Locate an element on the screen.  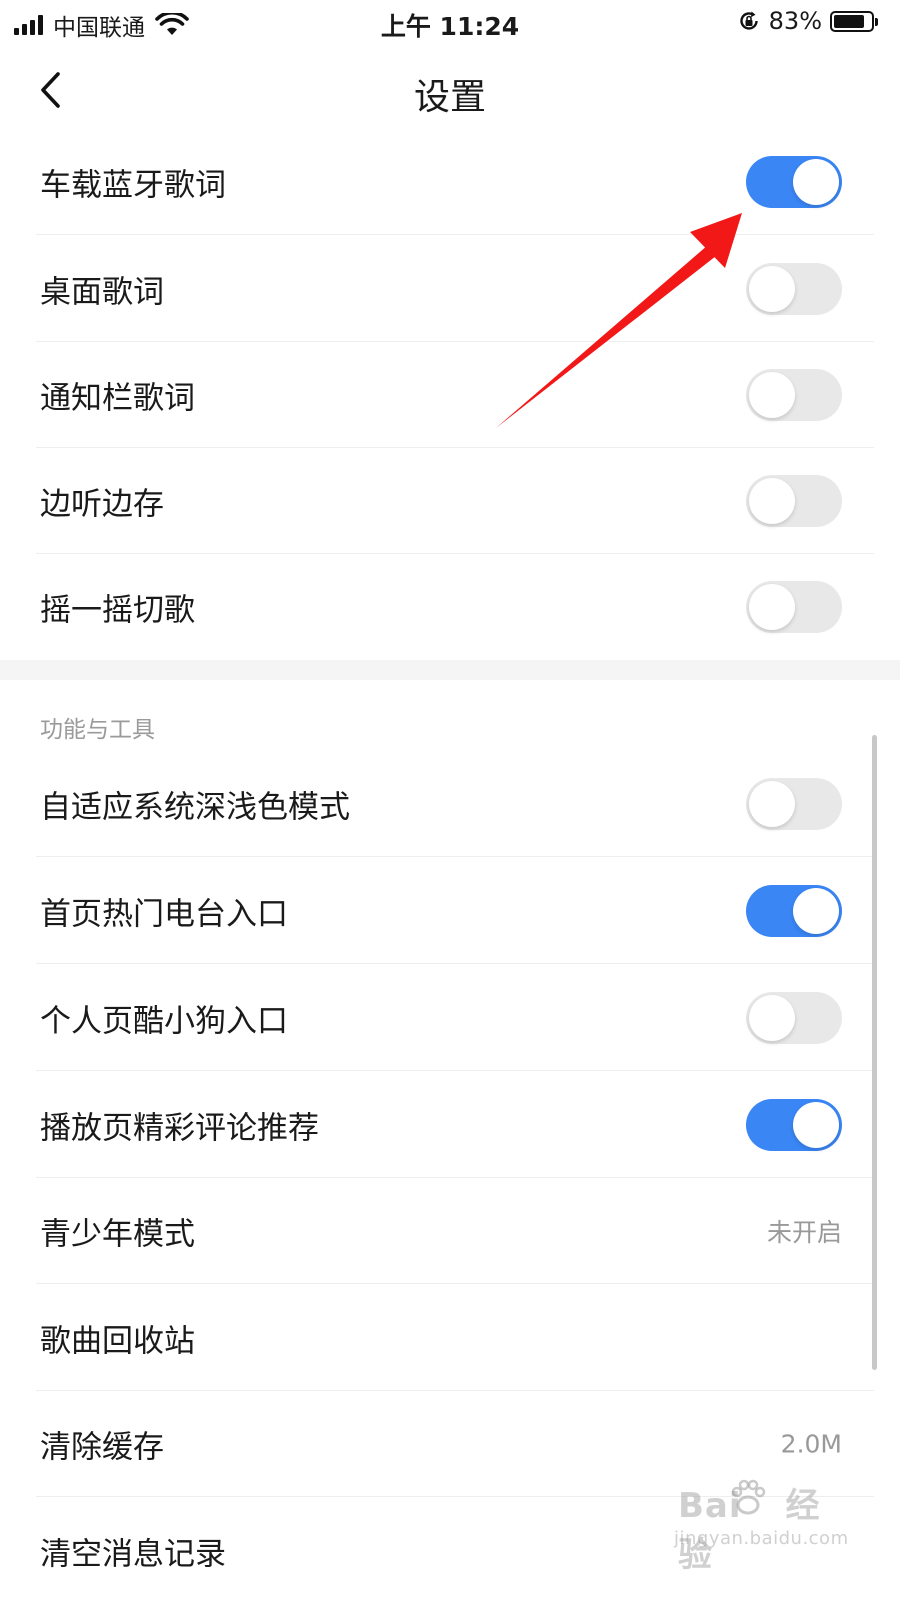
status-right: 83% is located at coordinates (807, 21).